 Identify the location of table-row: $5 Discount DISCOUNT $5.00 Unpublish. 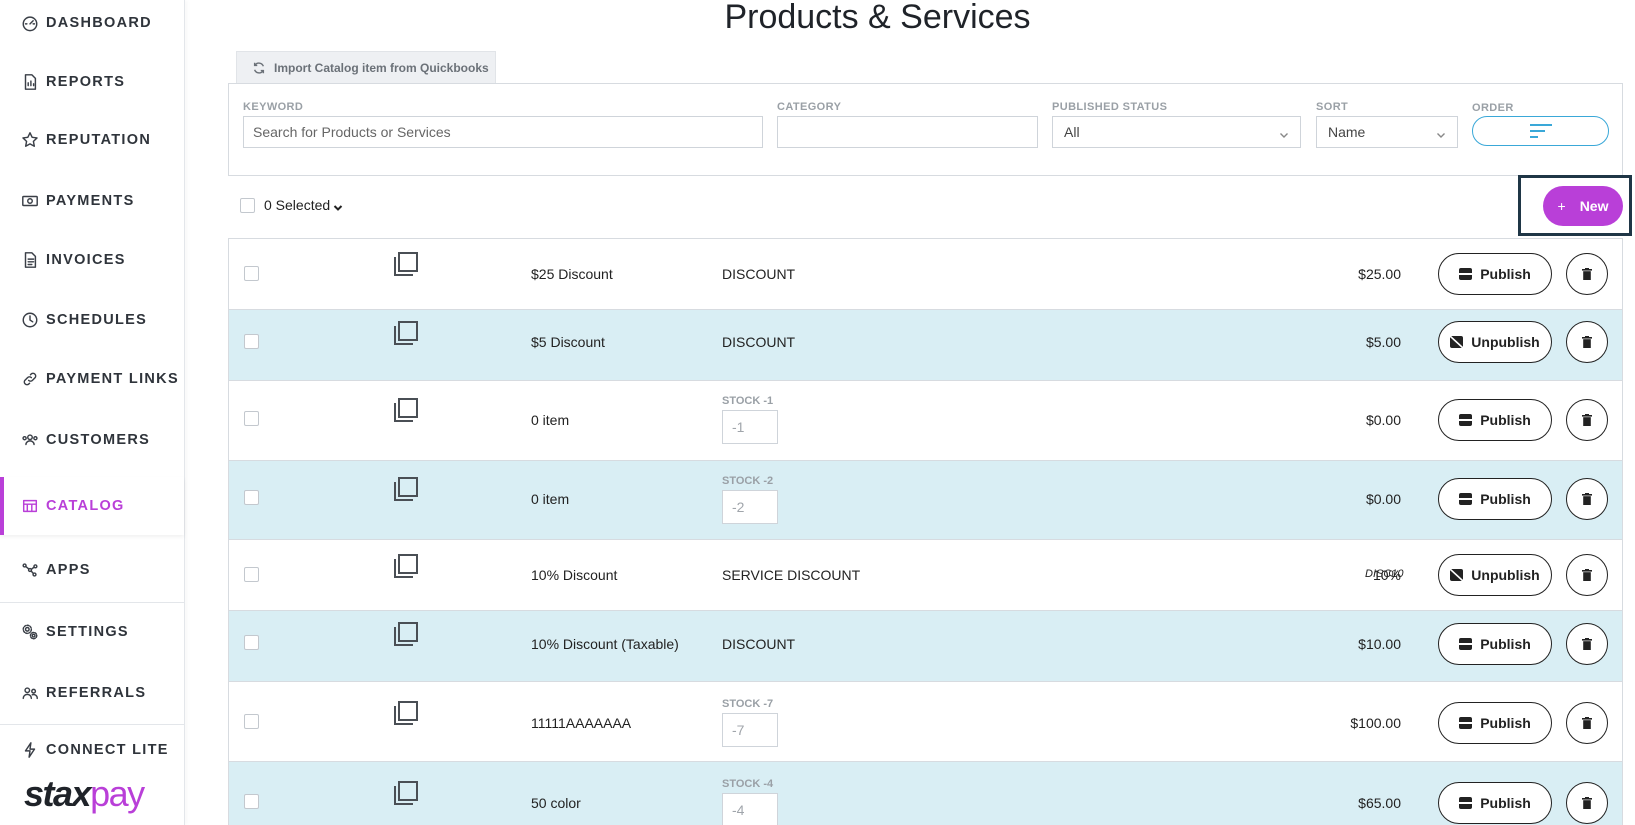
(925, 345).